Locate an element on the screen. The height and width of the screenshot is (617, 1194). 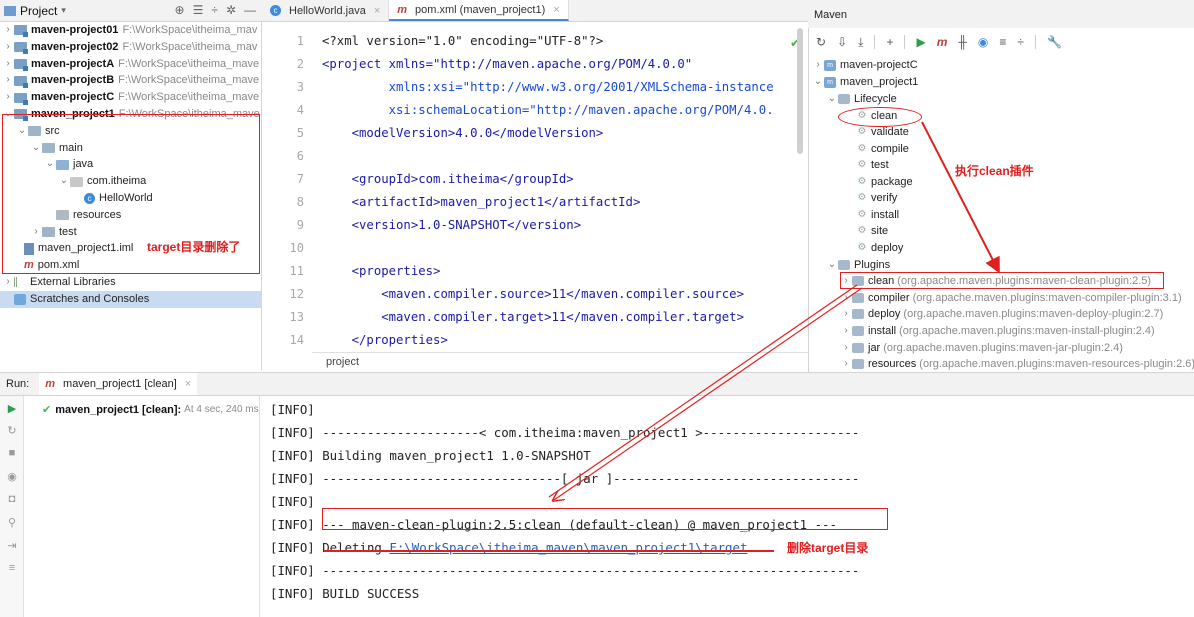
toggle-offline-icon: ╫ is located at coordinates (962, 42).